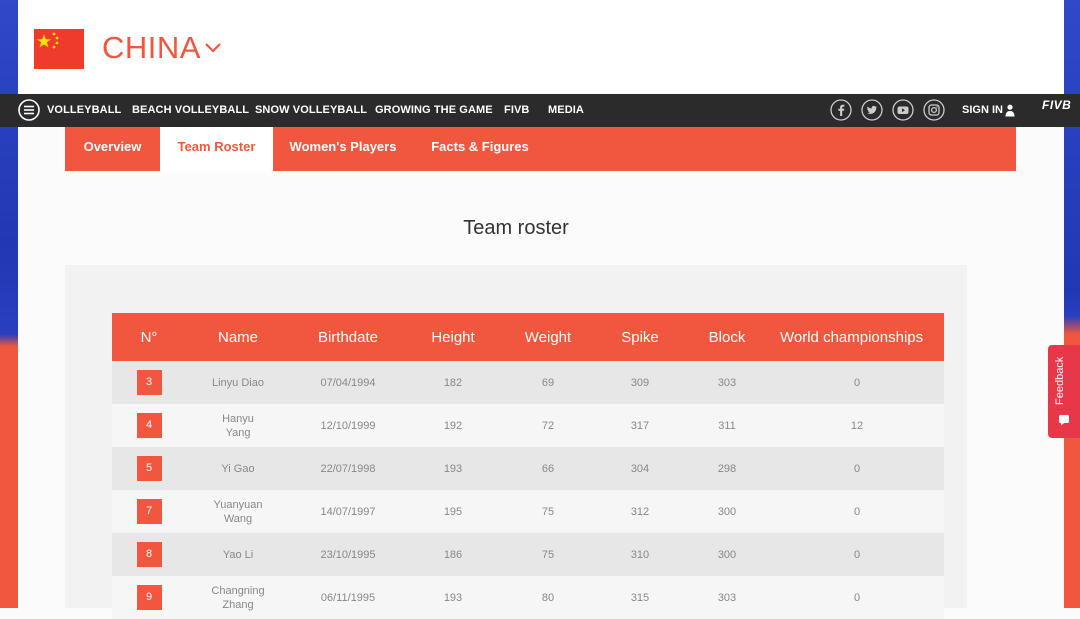 This screenshot has height=619, width=1080. I want to click on player-name: Hanyu Yang, so click(238, 425).